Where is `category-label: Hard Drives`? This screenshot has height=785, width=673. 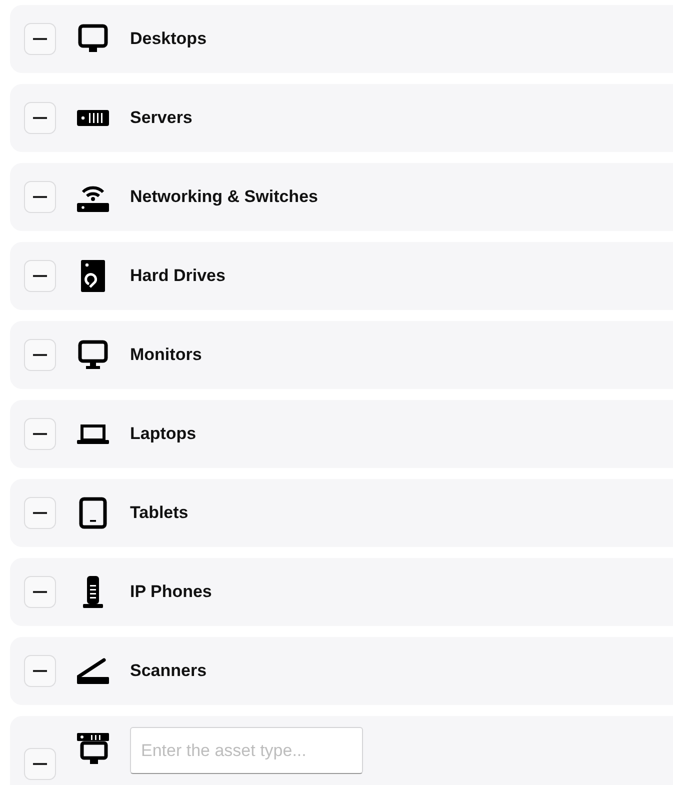
category-label: Hard Drives is located at coordinates (178, 276).